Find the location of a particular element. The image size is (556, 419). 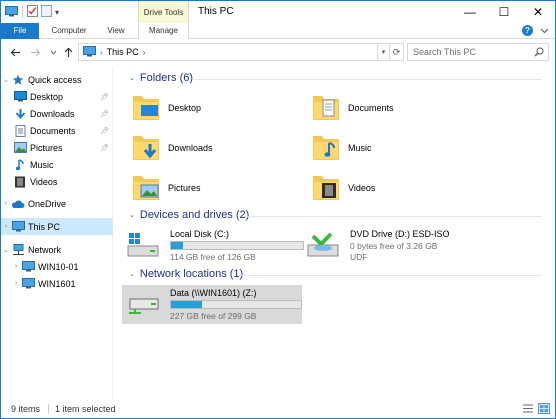

back-arrow-icon is located at coordinates (15, 52).